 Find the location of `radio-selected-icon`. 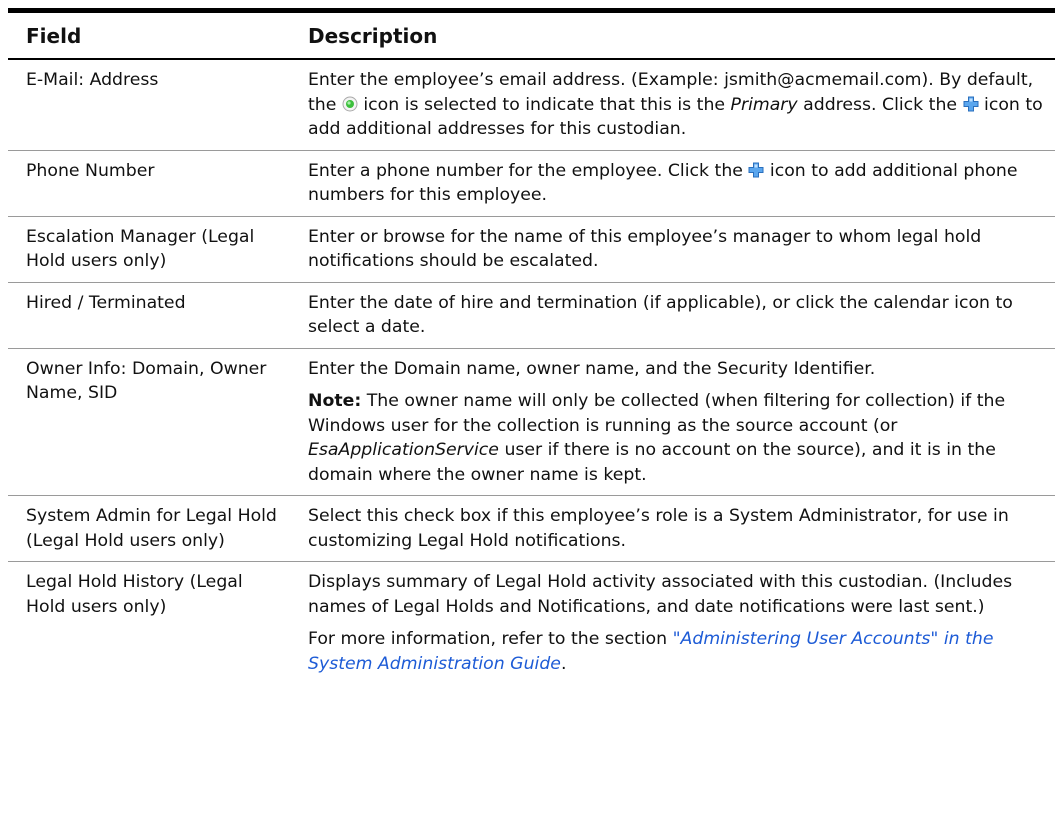

radio-selected-icon is located at coordinates (350, 104).